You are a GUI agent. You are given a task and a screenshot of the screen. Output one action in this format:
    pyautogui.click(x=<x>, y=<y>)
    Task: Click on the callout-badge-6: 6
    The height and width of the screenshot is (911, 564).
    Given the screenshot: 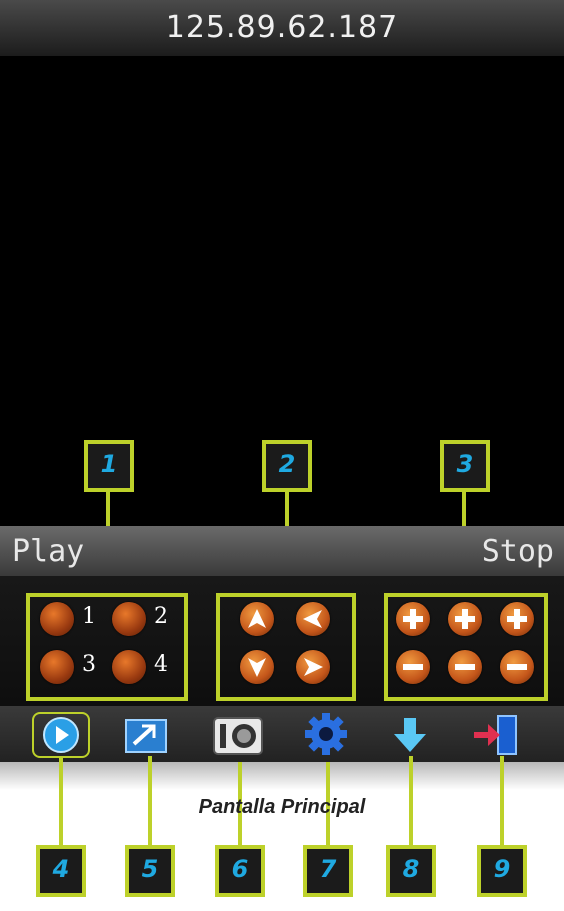 What is the action you would take?
    pyautogui.click(x=240, y=871)
    